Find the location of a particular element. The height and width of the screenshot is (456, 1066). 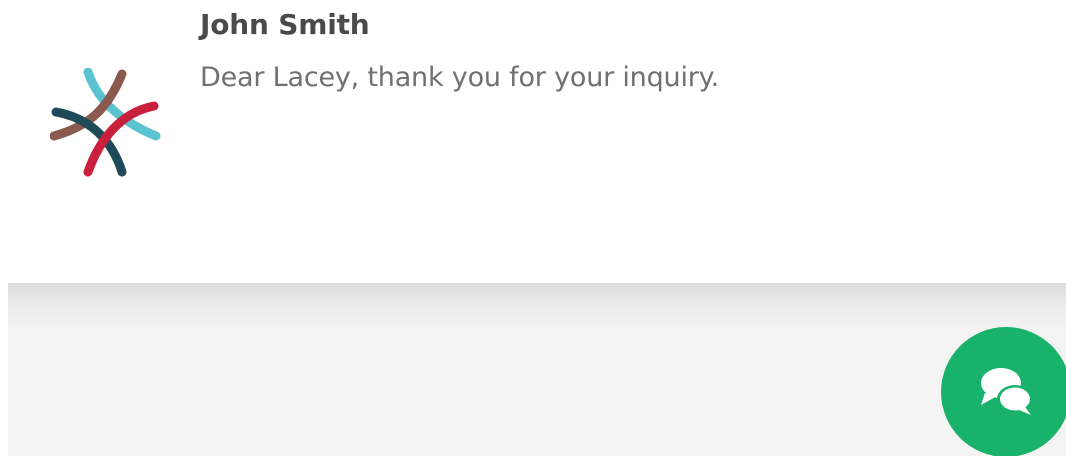

sender-name: John Smith is located at coordinates (285, 24).